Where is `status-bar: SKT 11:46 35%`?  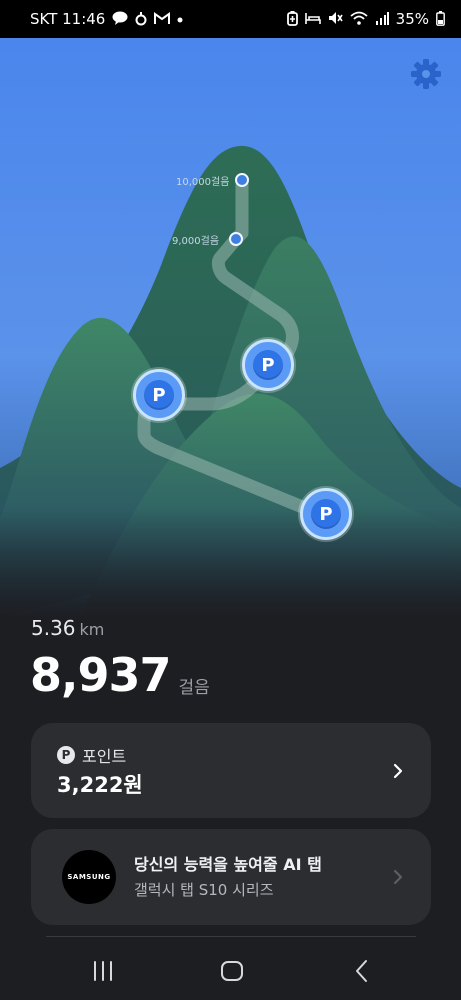
status-bar: SKT 11:46 35% is located at coordinates (230, 19).